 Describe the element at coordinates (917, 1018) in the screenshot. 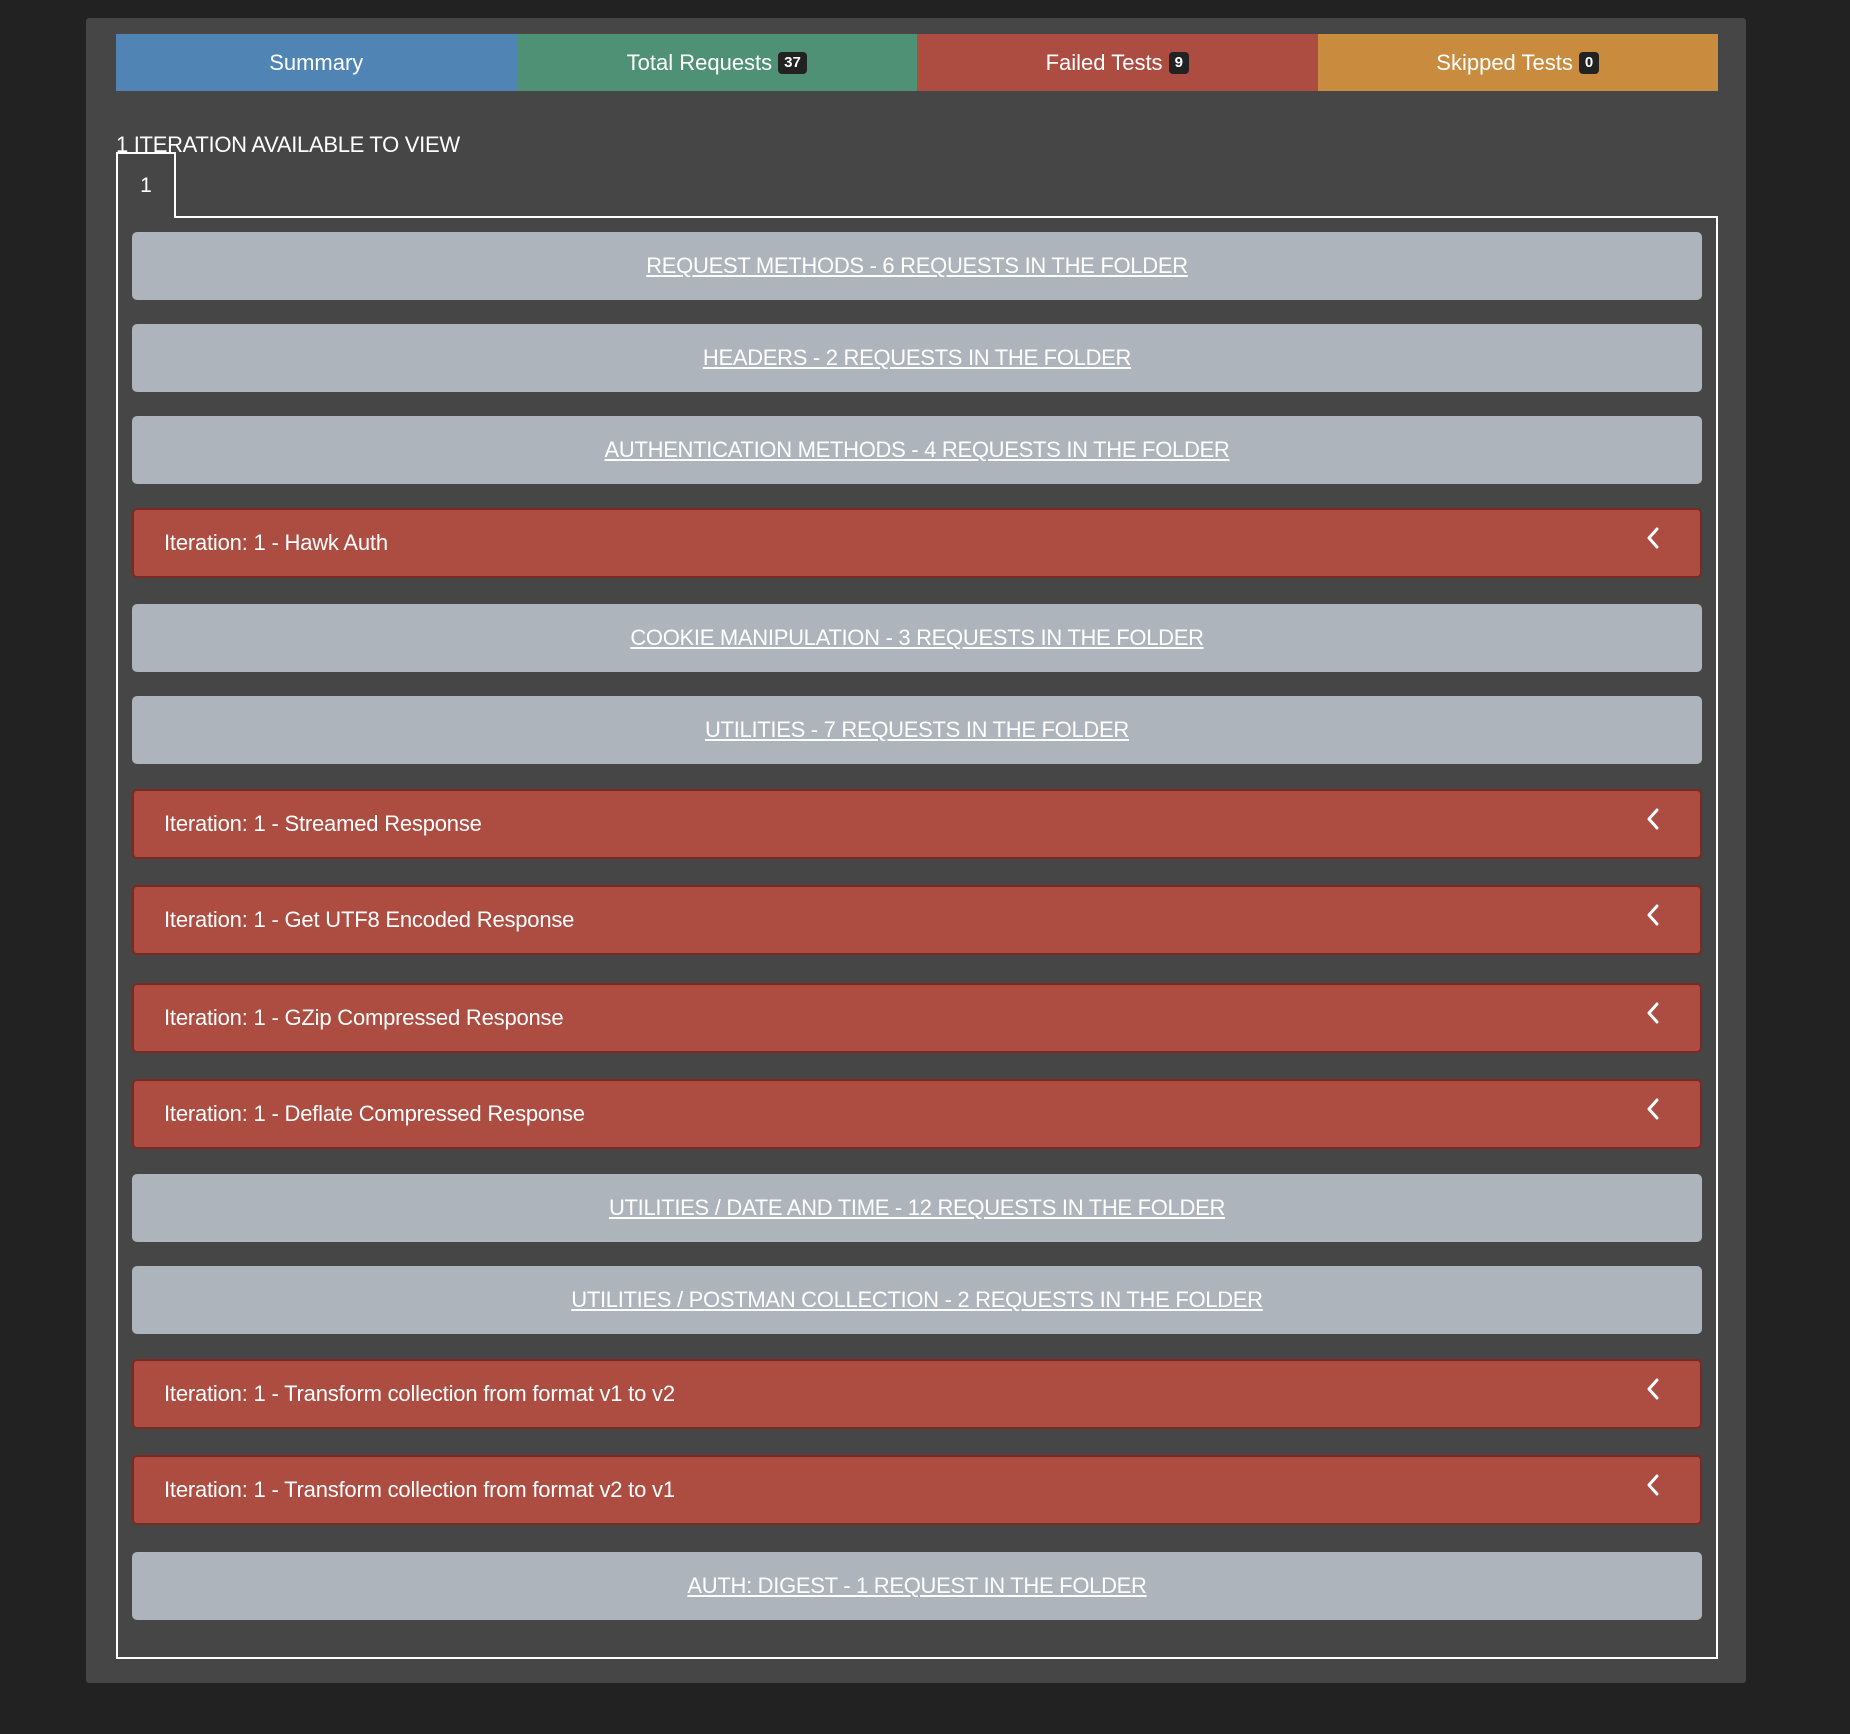

I see `failed-request-row: Iteration: 1 - GZip Compressed Response` at that location.